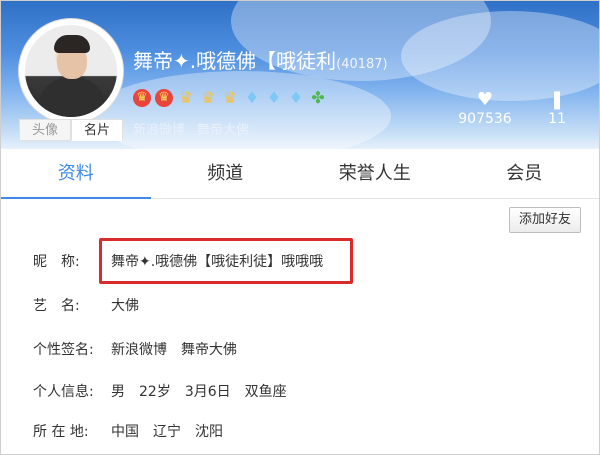 Image resolution: width=600 pixels, height=455 pixels. I want to click on profile-nickname: 舞帝✦.哦德佛【哦徒利(40187), so click(260, 59).